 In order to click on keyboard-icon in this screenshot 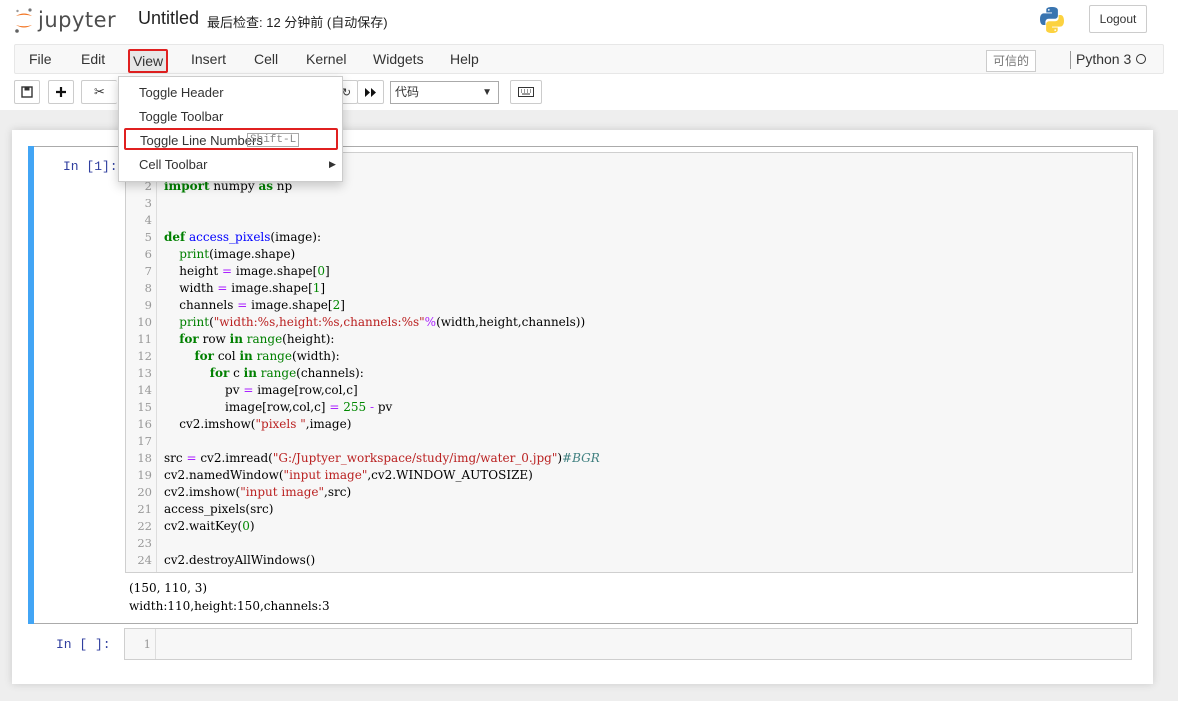, I will do `click(526, 92)`.